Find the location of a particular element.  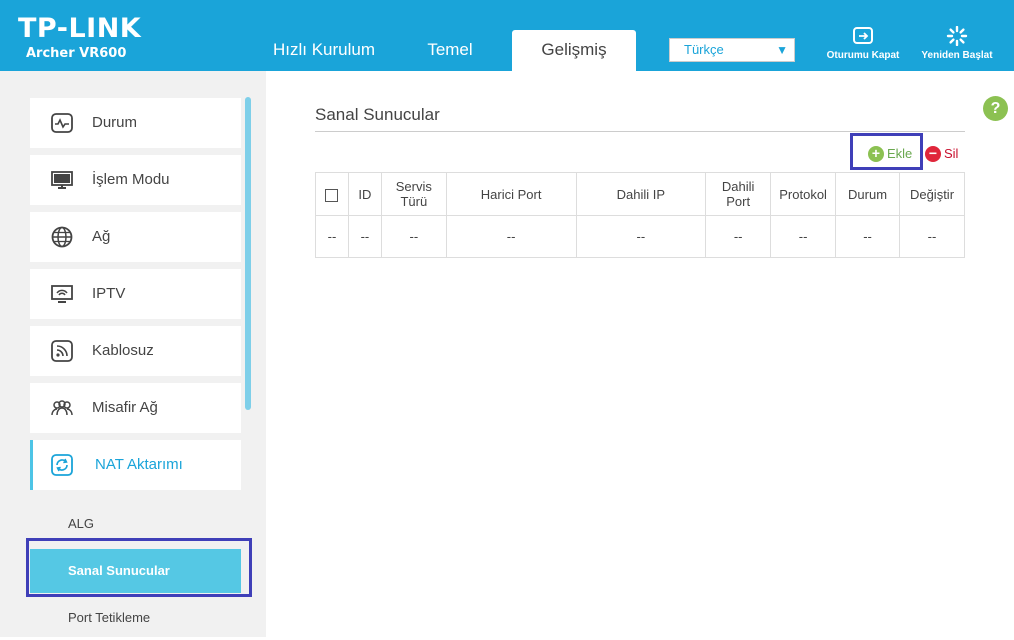

table-row: -- -- -- -- -- -- -- -- -- is located at coordinates (640, 236).